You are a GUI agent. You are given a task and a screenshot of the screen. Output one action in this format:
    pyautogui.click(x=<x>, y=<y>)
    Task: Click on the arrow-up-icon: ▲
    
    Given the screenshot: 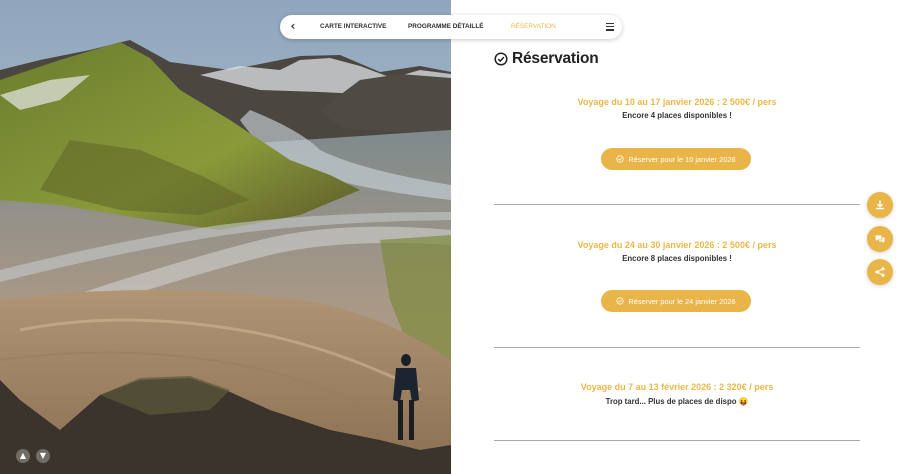 What is the action you would take?
    pyautogui.click(x=23, y=456)
    